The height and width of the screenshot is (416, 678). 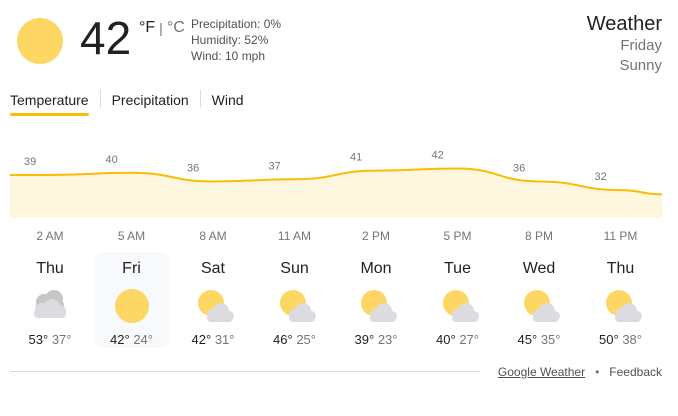 What do you see at coordinates (632, 339) in the screenshot?
I see `low-temp: 38°` at bounding box center [632, 339].